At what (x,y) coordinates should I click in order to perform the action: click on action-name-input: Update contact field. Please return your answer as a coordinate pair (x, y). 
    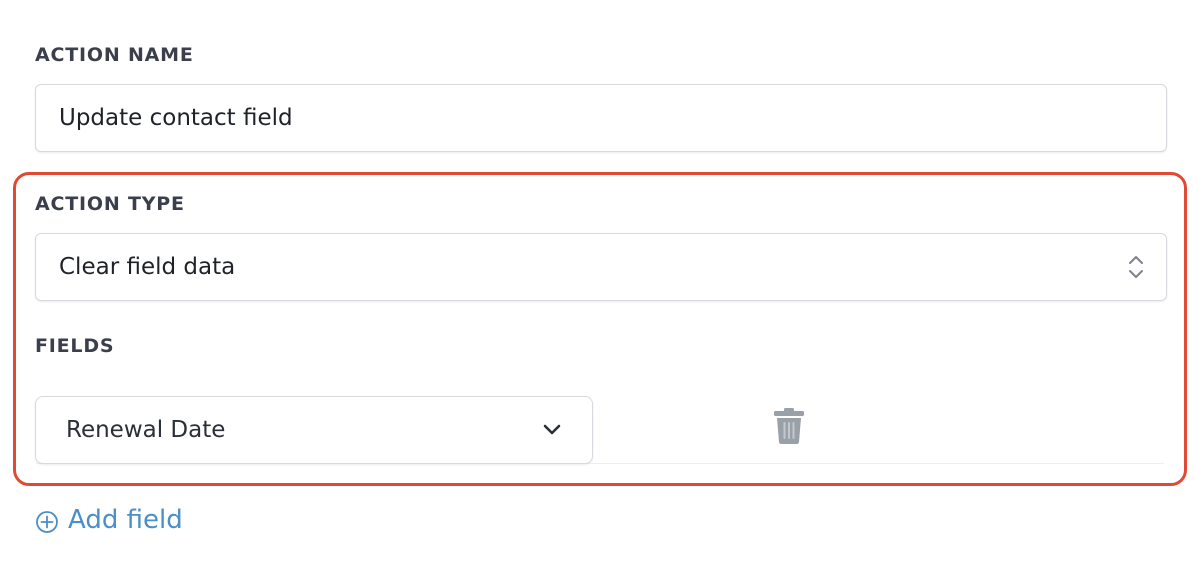
    Looking at the image, I should click on (601, 118).